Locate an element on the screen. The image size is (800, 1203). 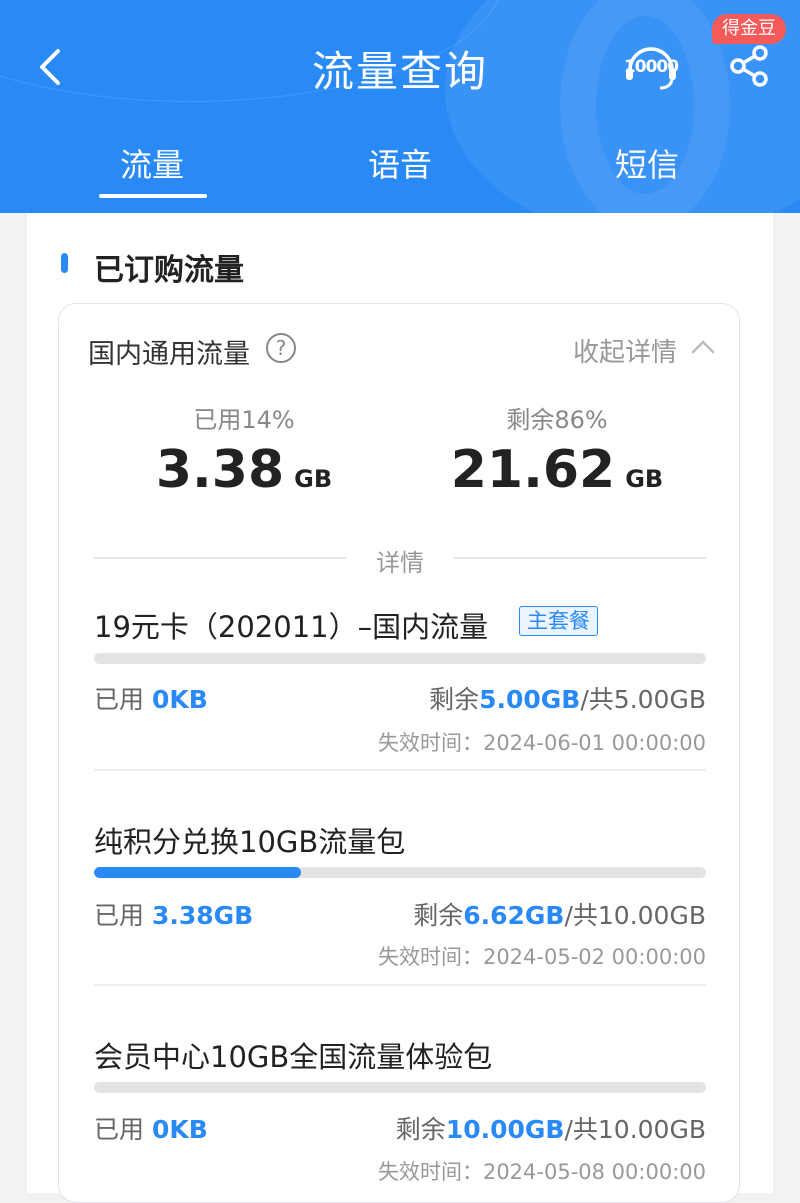
tab-voice: 语音 is located at coordinates (400, 163).